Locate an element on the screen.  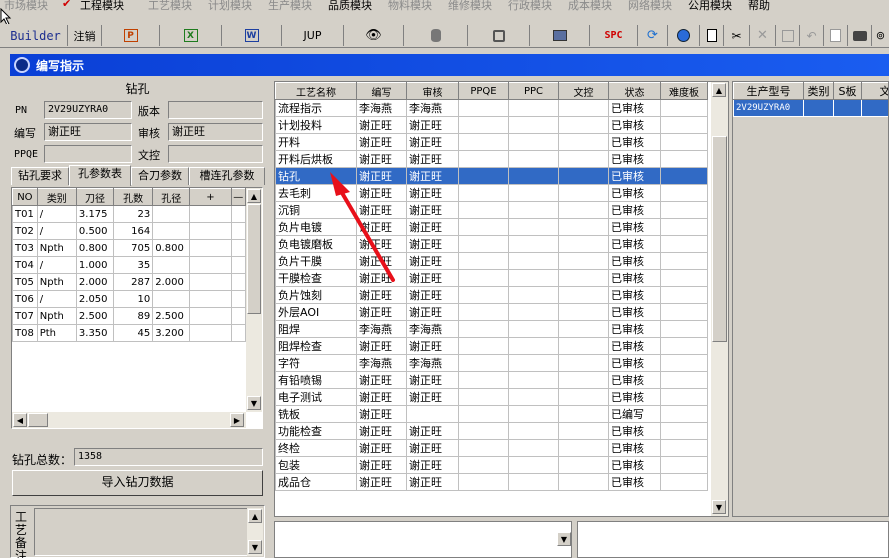
table-row: 负电镀磨板 谢正旺 谢正旺 已审核 is located at coordinates (491, 244).